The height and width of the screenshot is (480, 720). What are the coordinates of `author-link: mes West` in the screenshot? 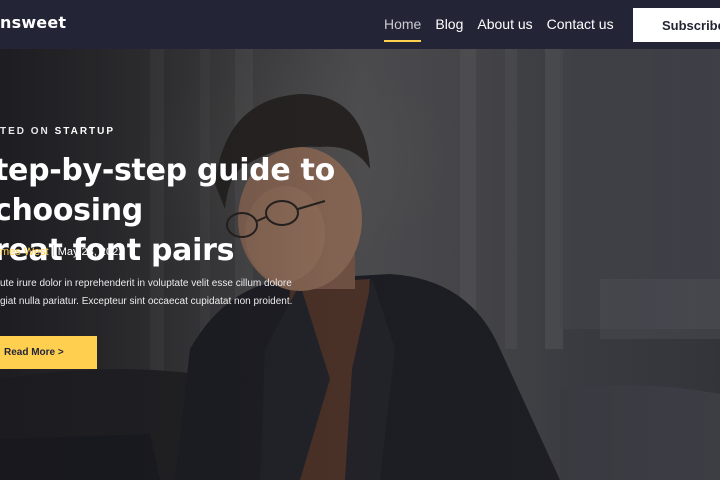 It's located at (24, 252).